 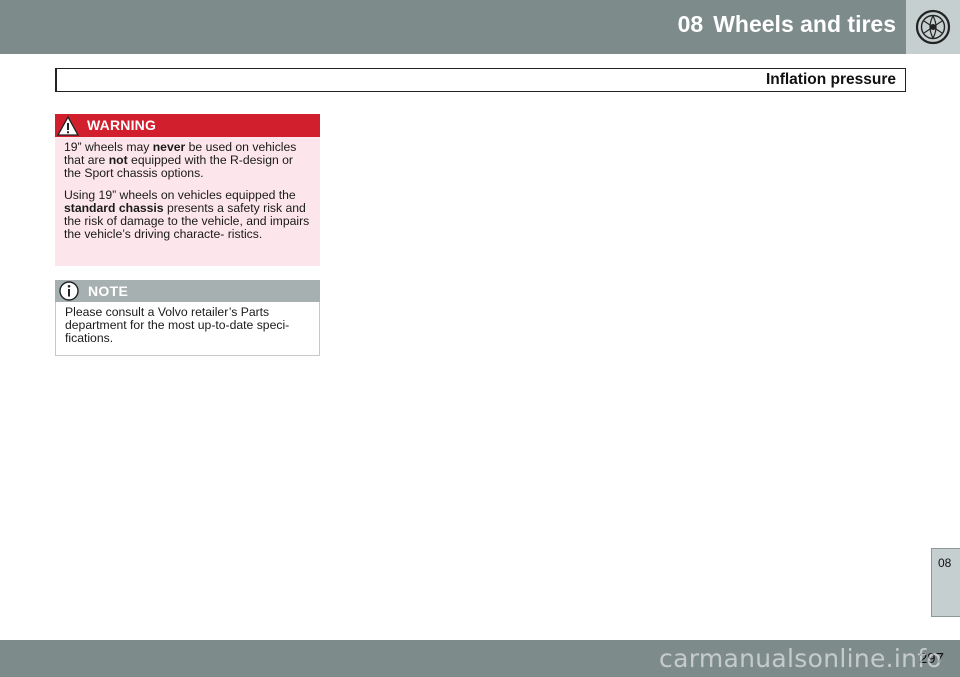 What do you see at coordinates (480, 80) in the screenshot?
I see `section-header: Inflation pressure` at bounding box center [480, 80].